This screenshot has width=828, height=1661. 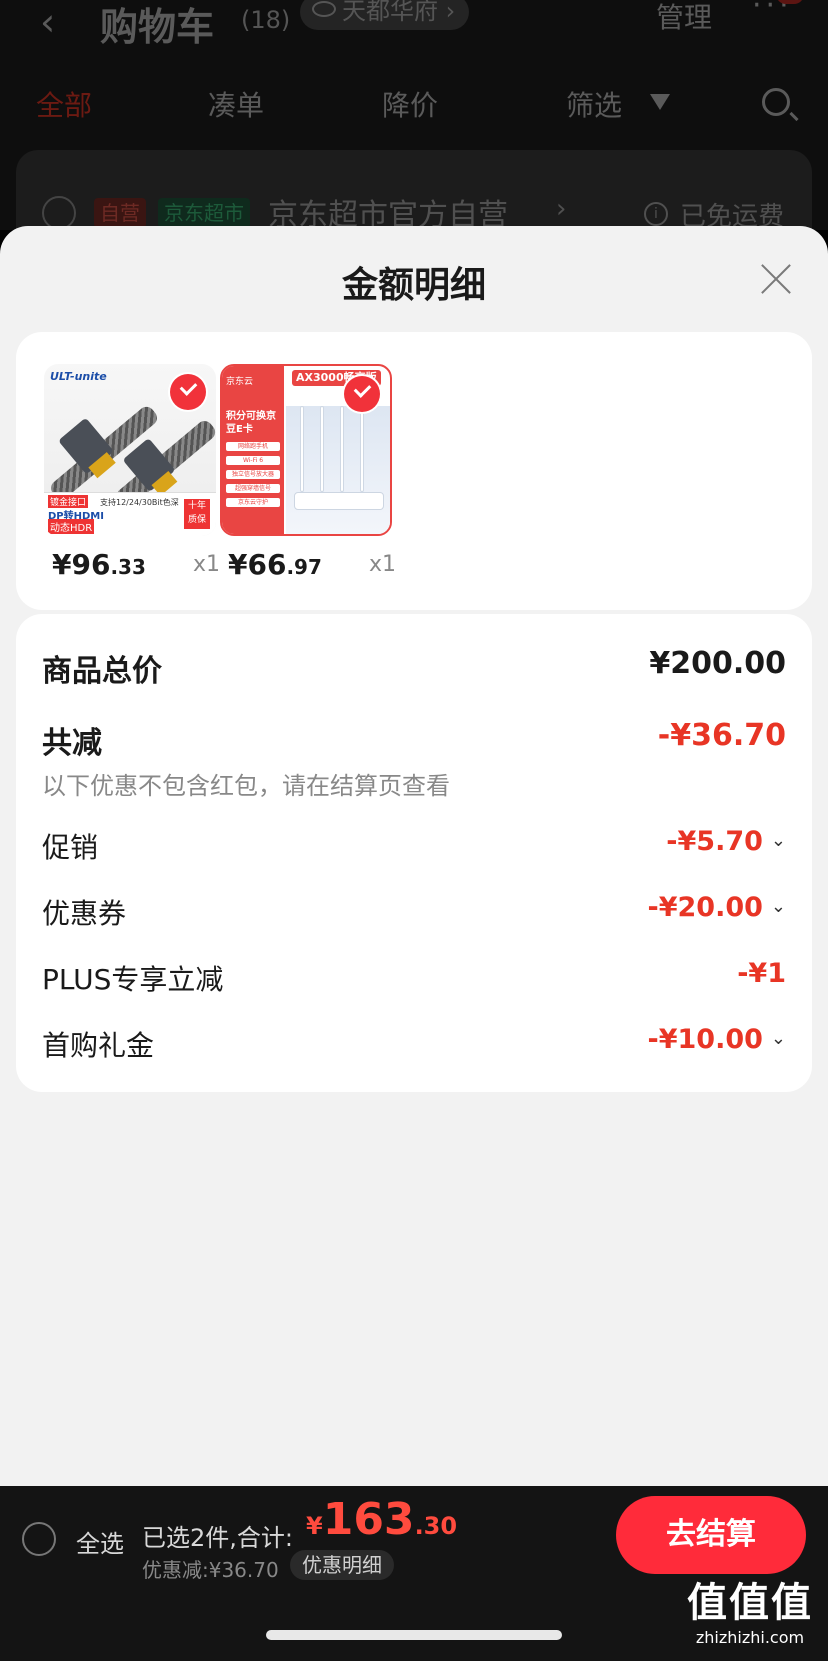 I want to click on discount-label: 促销, so click(x=70, y=847).